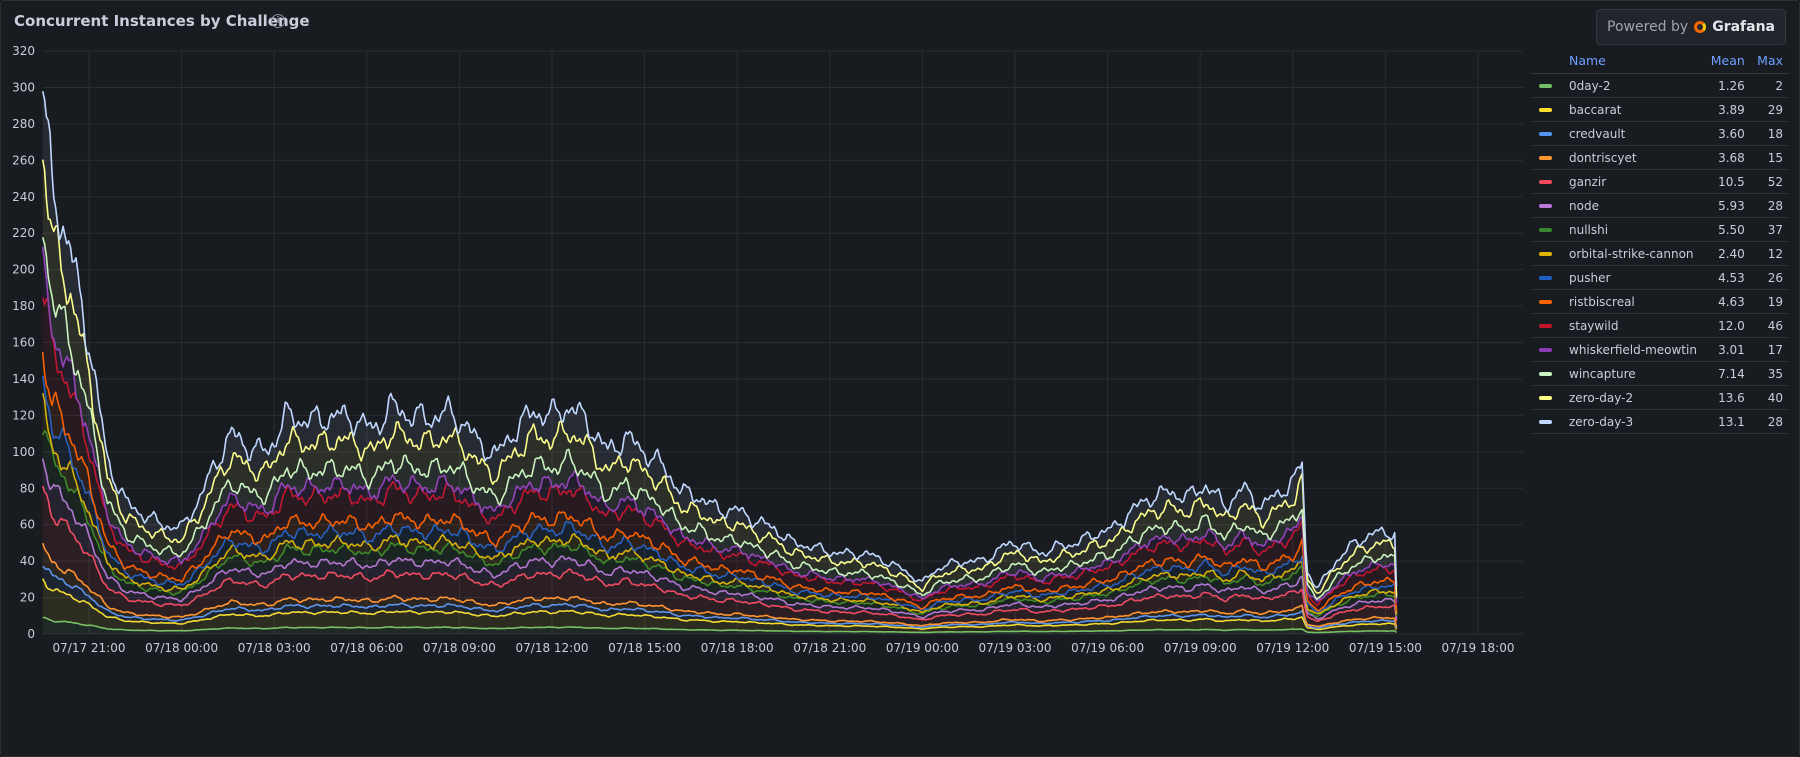 The image size is (1800, 757). What do you see at coordinates (1727, 301) in the screenshot?
I see `legend-series-mean: 4.63` at bounding box center [1727, 301].